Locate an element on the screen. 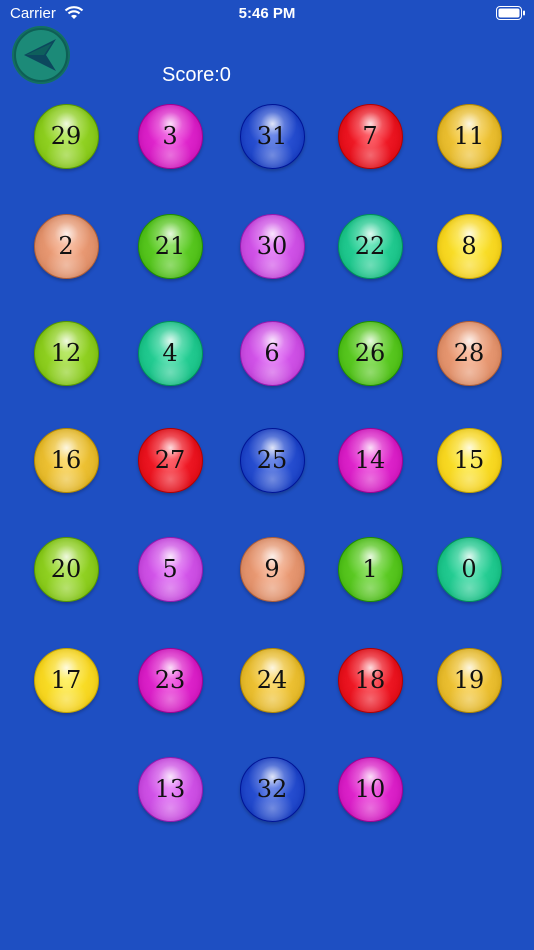  ball-24: 24 is located at coordinates (272, 680).